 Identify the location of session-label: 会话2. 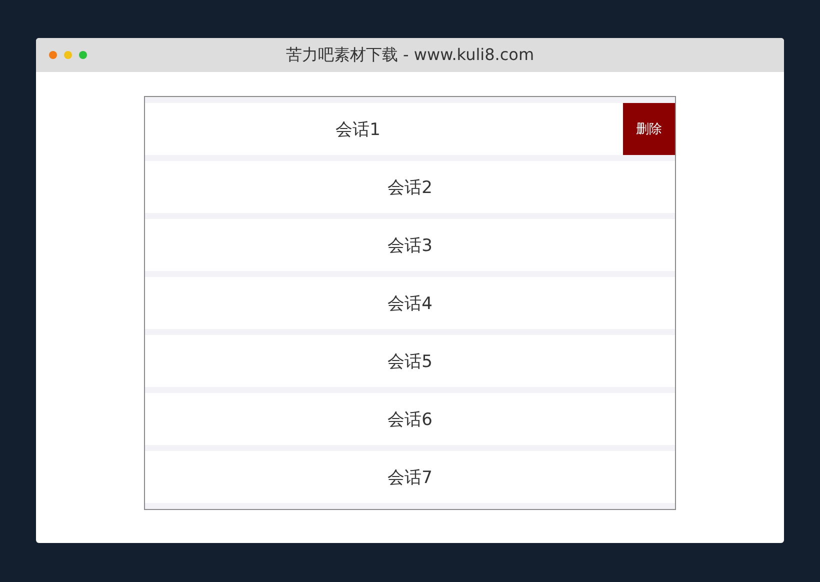
(410, 187).